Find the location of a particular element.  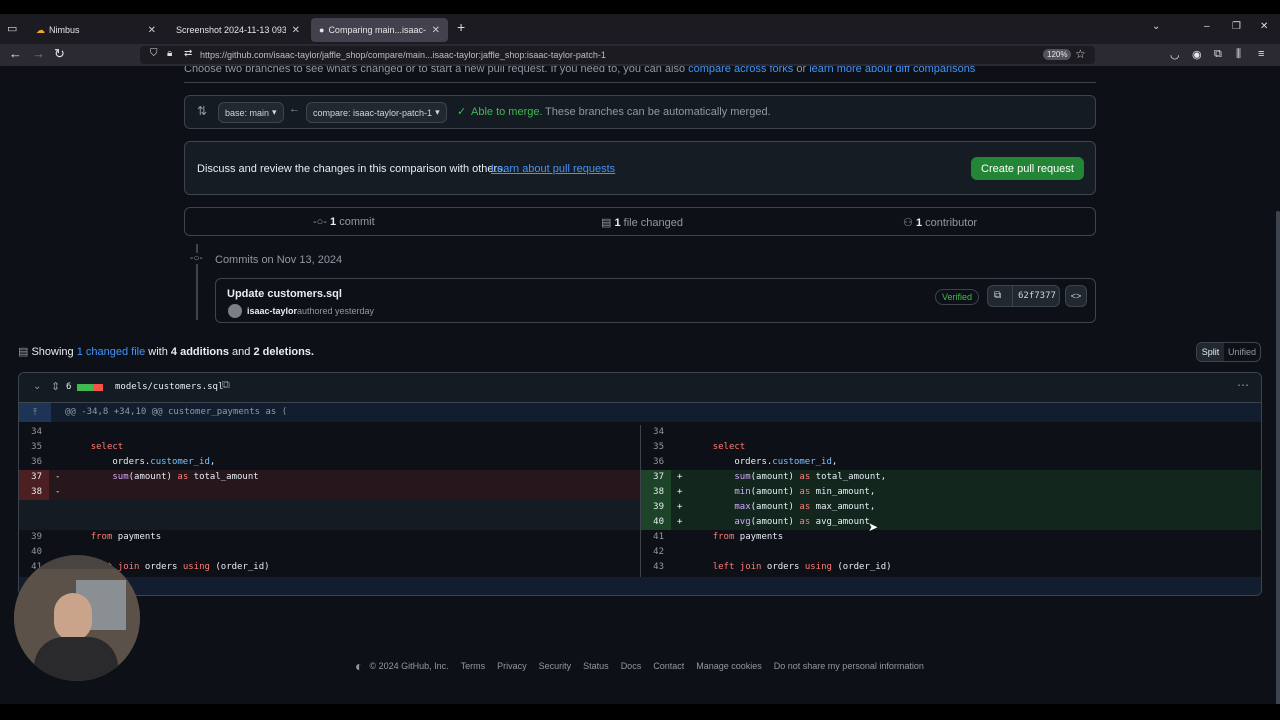

reload-icon: ↻ is located at coordinates (59, 54).